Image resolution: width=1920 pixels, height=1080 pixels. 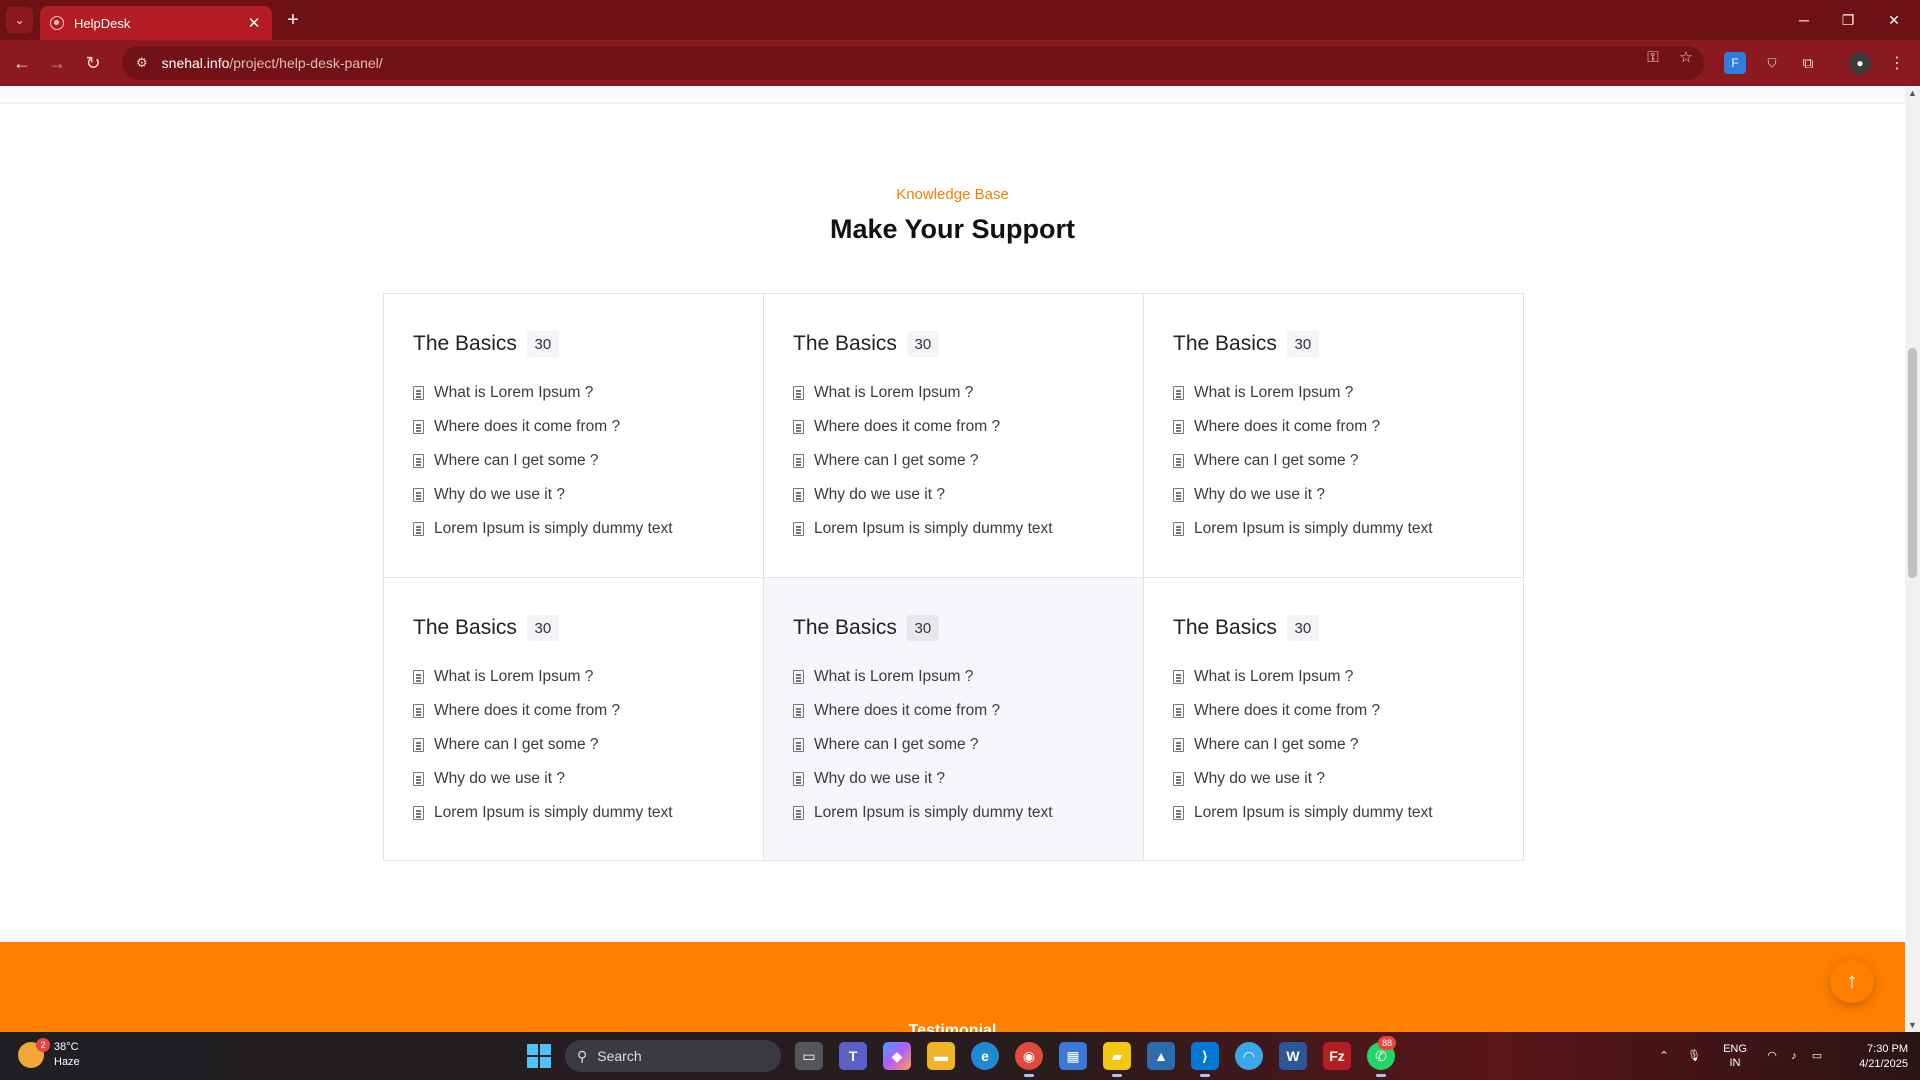 I want to click on restore-icon: ❐, so click(x=1848, y=20).